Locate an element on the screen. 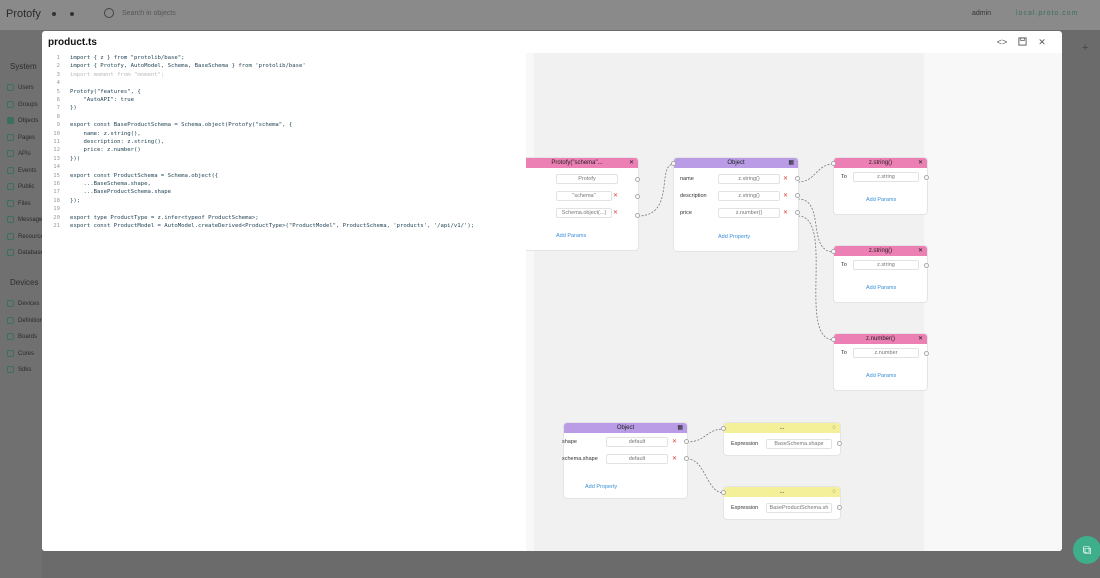 The height and width of the screenshot is (578, 1100). type-node-header: z.number() ✕ is located at coordinates (880, 339).